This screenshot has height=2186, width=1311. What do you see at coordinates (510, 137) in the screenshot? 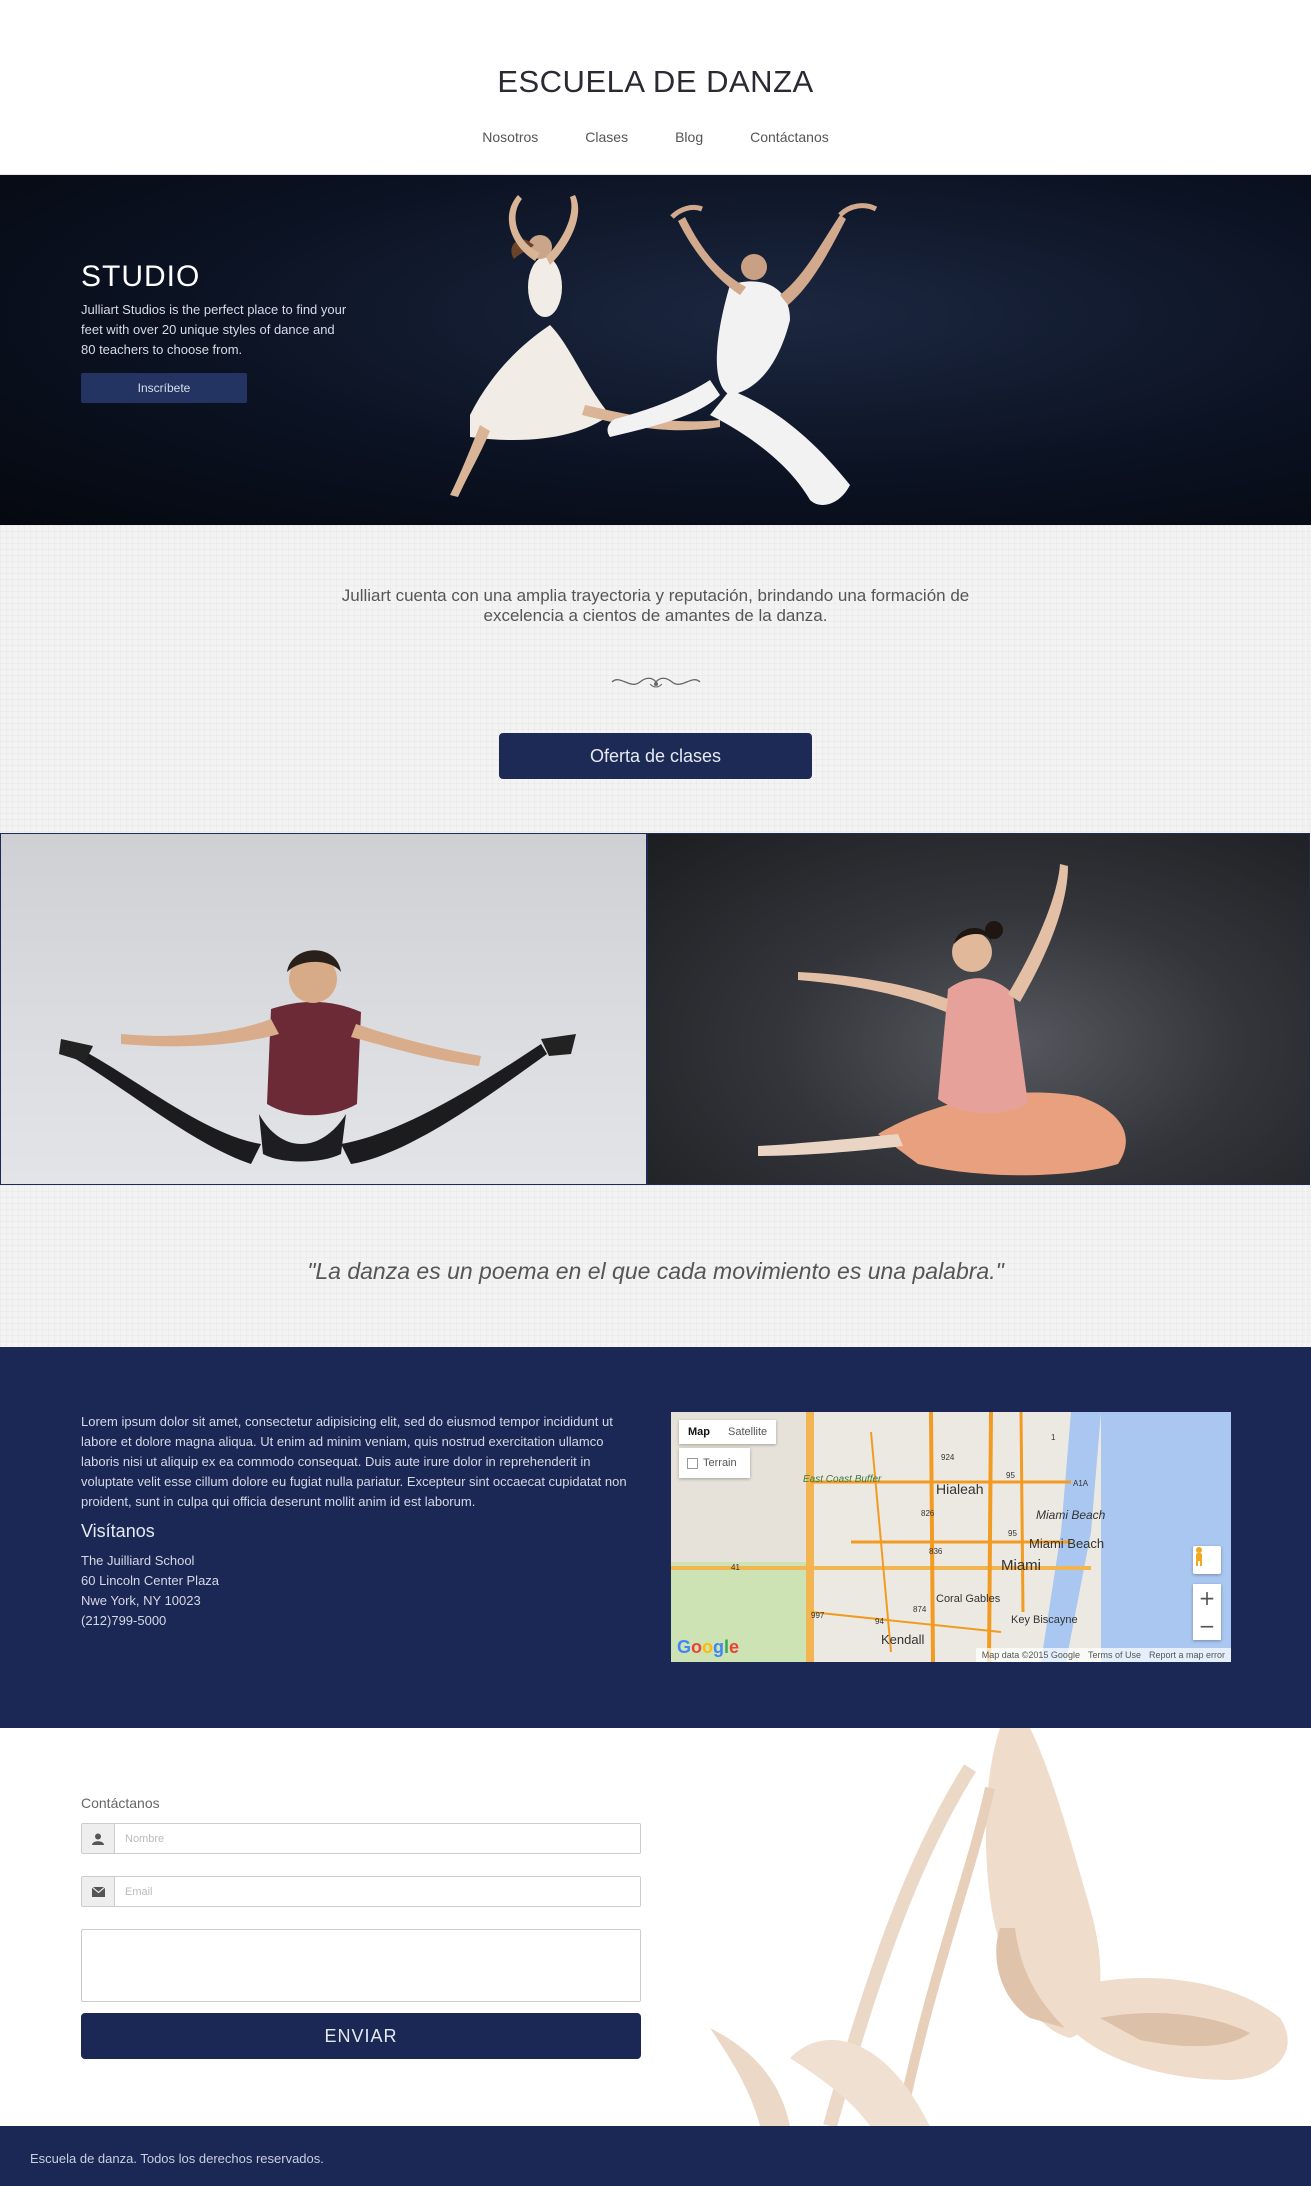
I see `nav-nosotros: Nosotros` at bounding box center [510, 137].